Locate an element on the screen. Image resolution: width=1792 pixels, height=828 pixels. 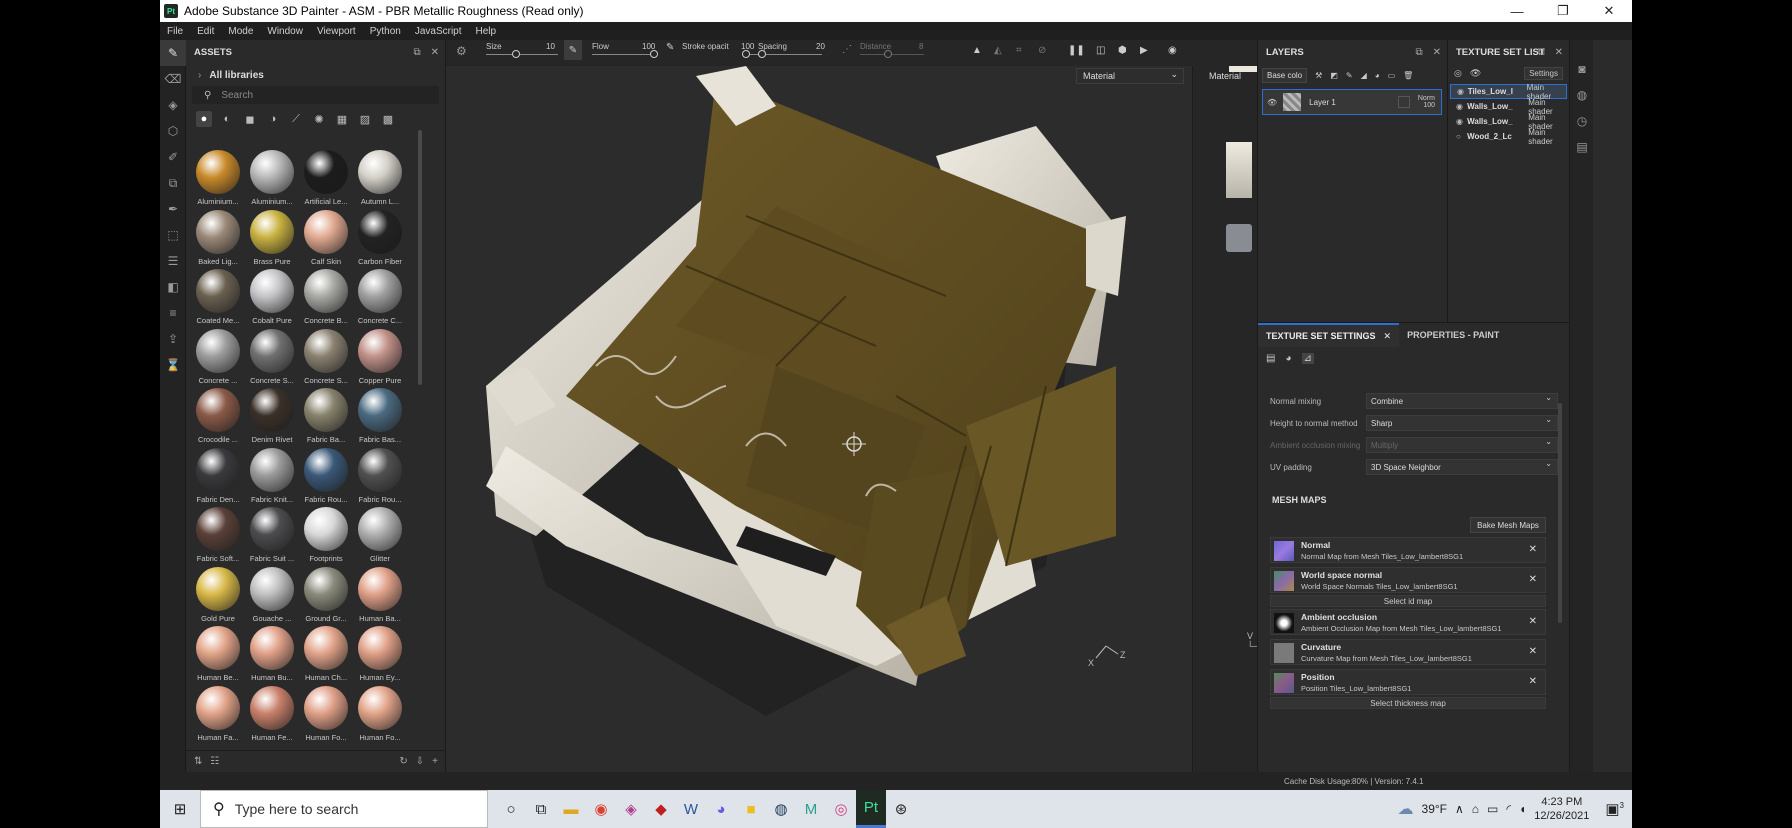
chrome-icon: ◉ is located at coordinates (601, 809).